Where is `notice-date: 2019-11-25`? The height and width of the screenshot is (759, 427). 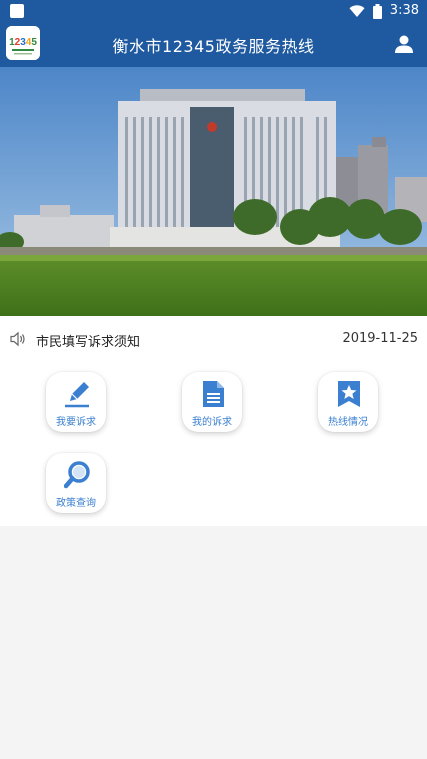
notice-date: 2019-11-25 is located at coordinates (380, 338).